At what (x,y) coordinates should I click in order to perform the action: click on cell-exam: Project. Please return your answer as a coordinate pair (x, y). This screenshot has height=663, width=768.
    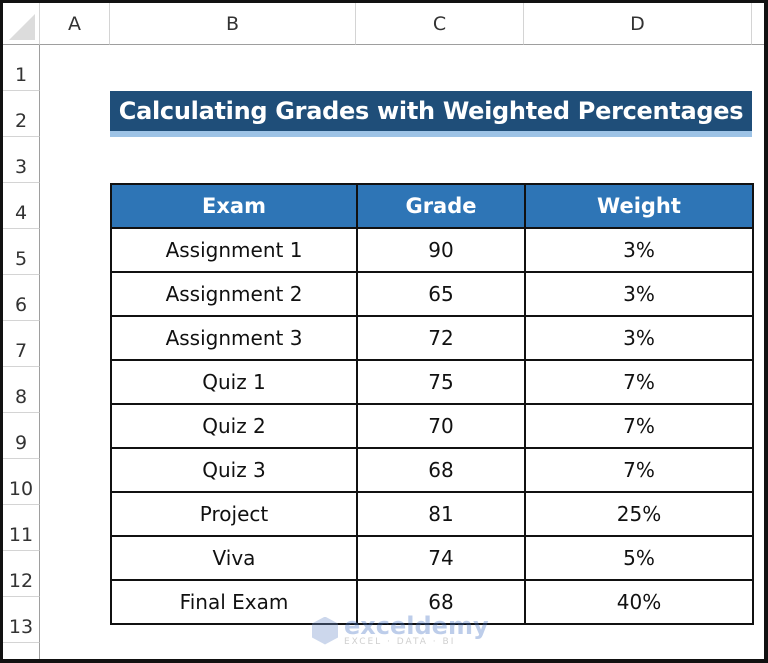
    Looking at the image, I should click on (234, 514).